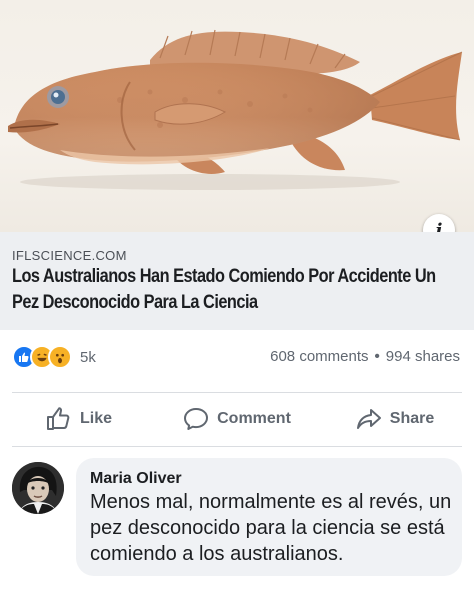 This screenshot has width=474, height=604. I want to click on reaction-count: 5k, so click(88, 357).